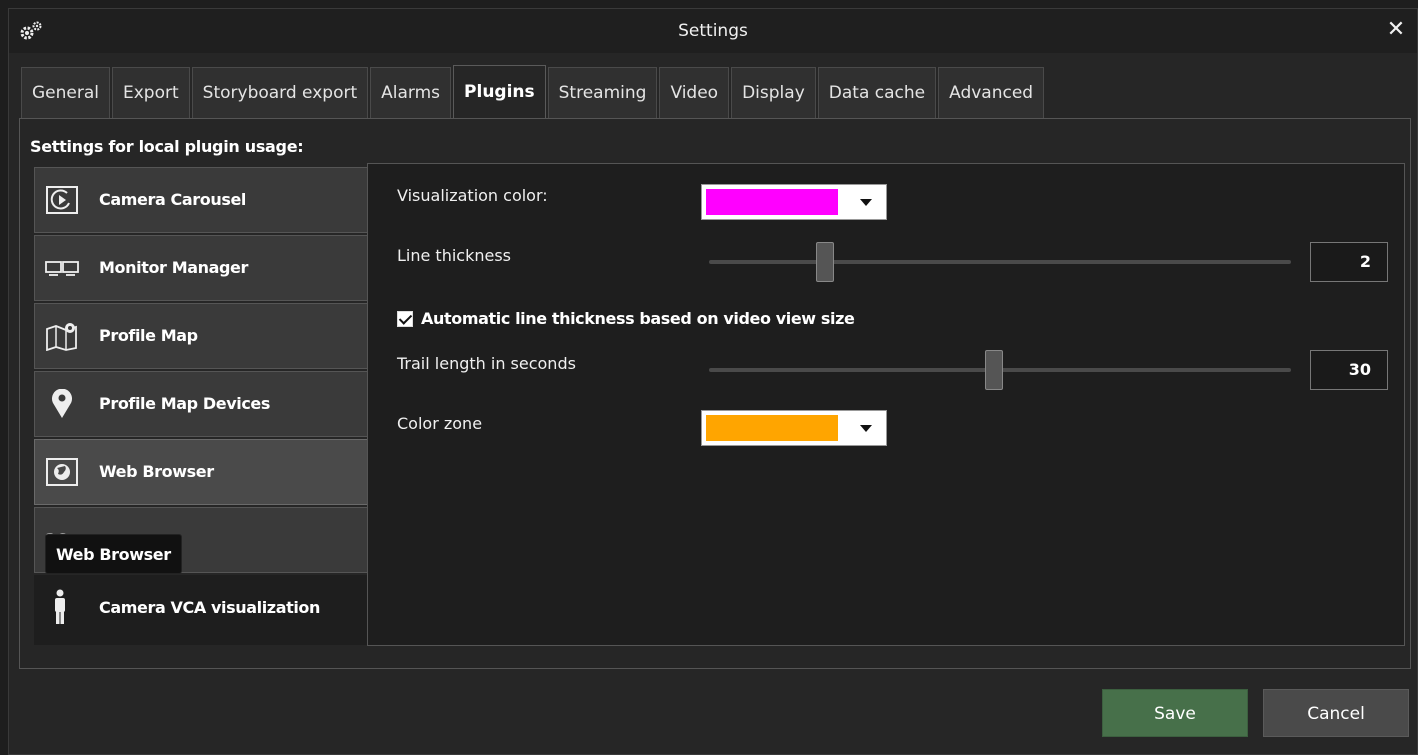  Describe the element at coordinates (62, 403) in the screenshot. I see `map-pin-icon` at that location.